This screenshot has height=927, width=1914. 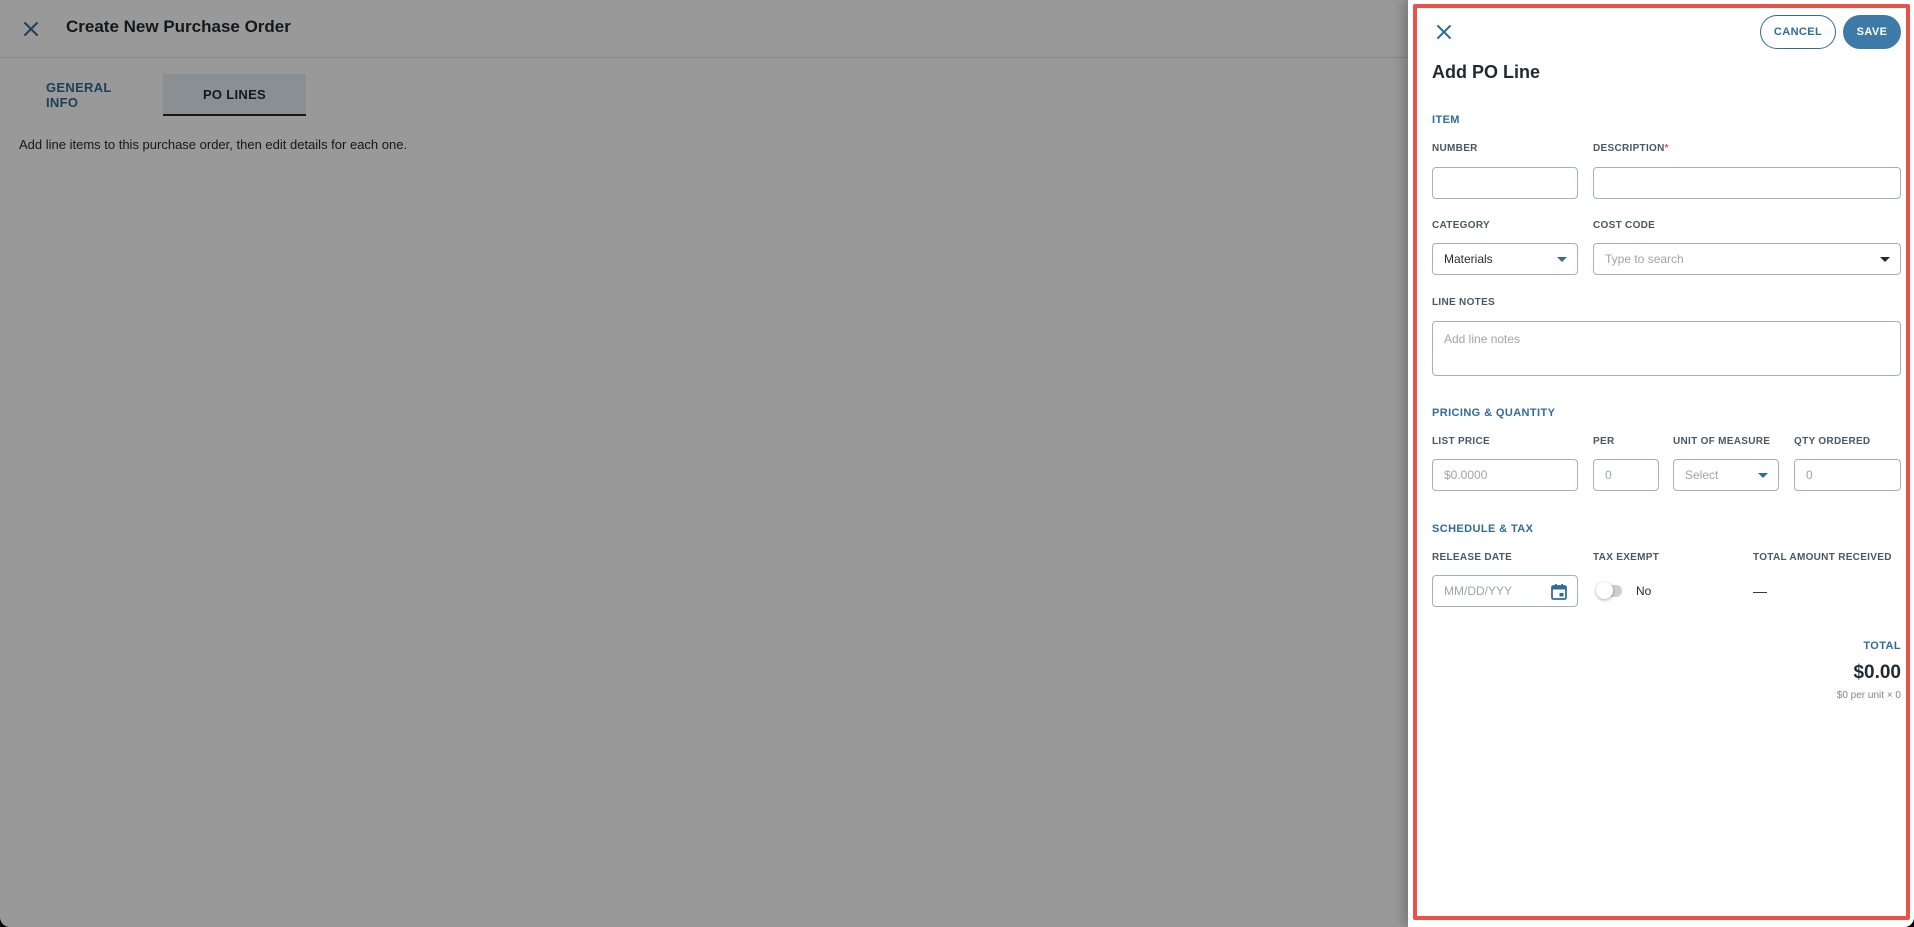 I want to click on category-value: Materials, so click(x=1468, y=259).